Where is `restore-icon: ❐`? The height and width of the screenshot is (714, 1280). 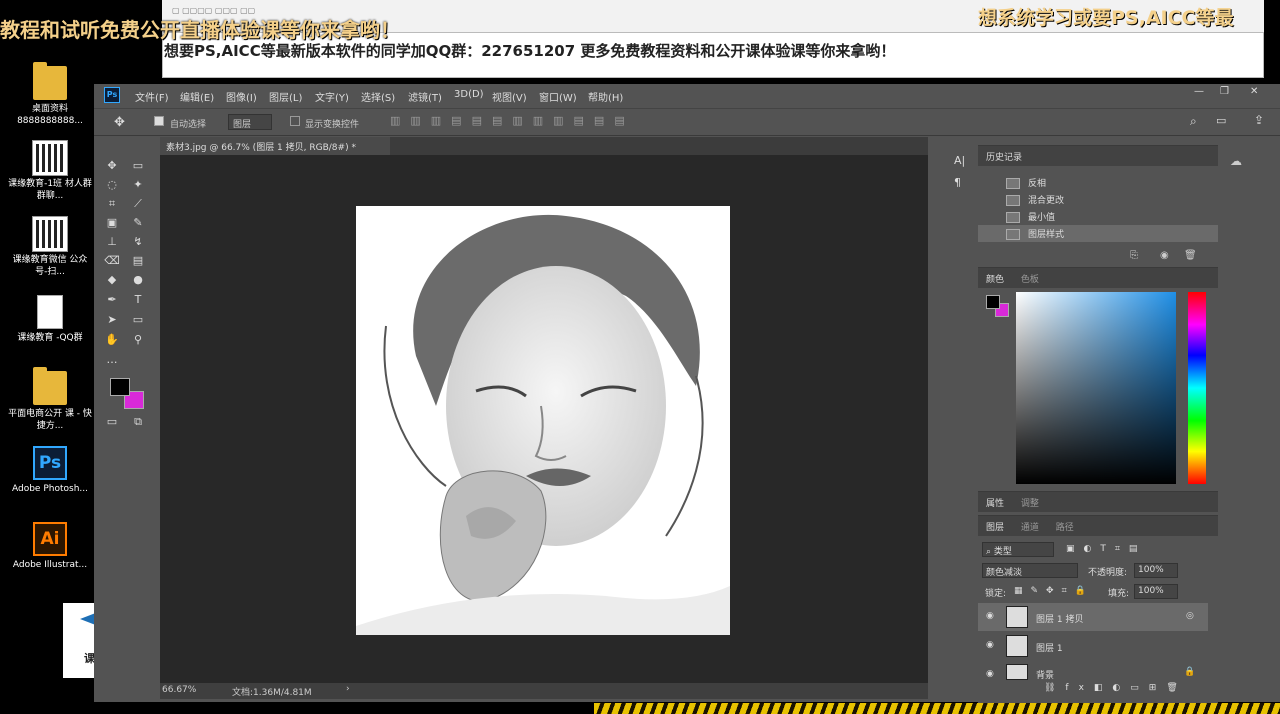
restore-icon: ❐ is located at coordinates (1224, 91).